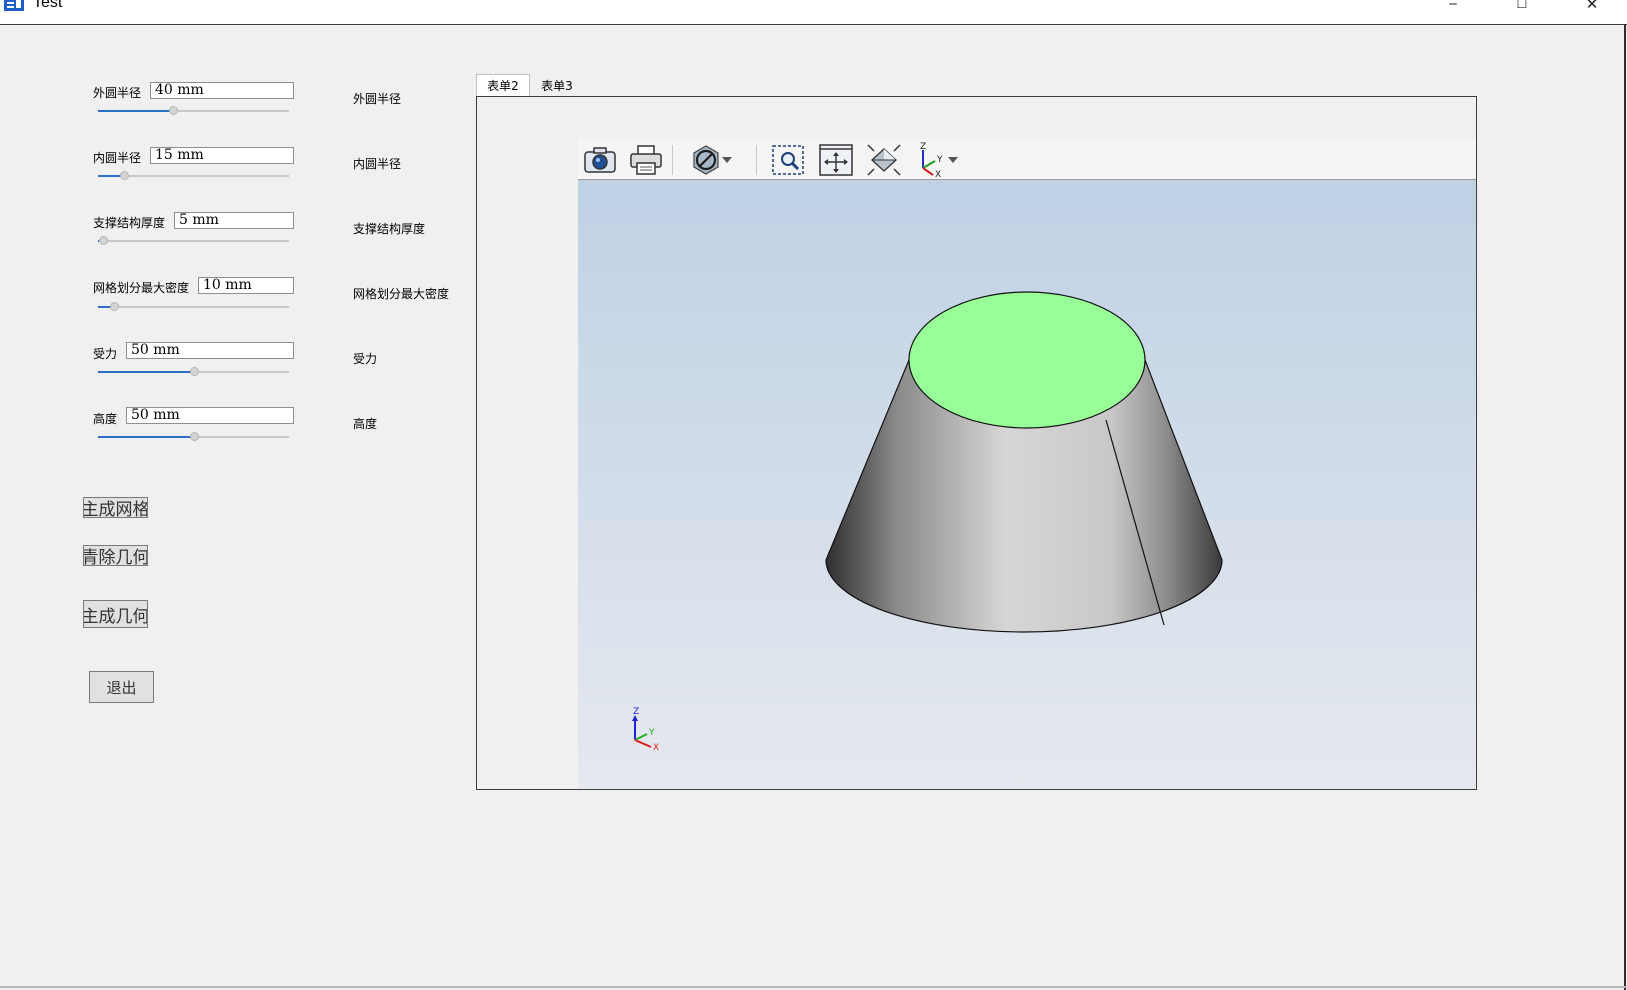  Describe the element at coordinates (210, 350) in the screenshot. I see `force-input: 50 mm` at that location.